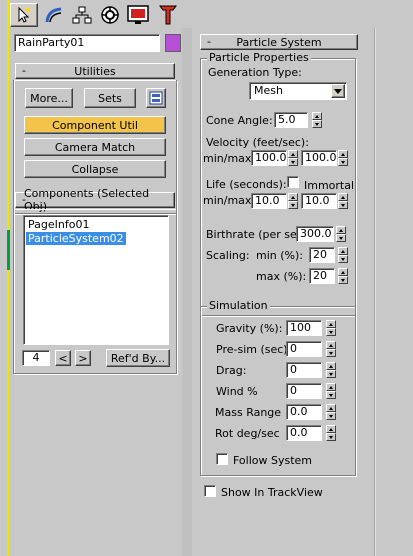 Image resolution: width=413 pixels, height=556 pixels. I want to click on show-in-trackview-label: Show In TrackView, so click(272, 492).